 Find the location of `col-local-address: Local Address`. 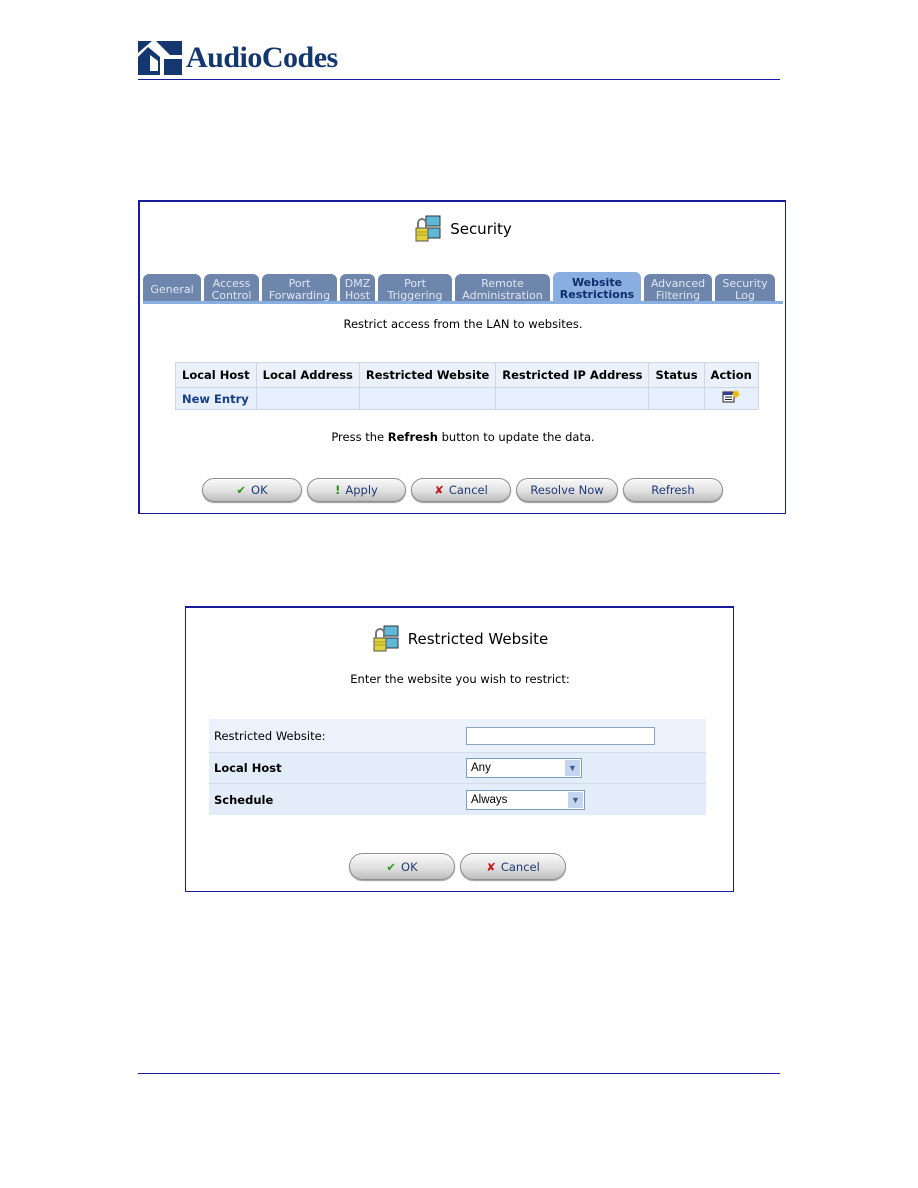

col-local-address: Local Address is located at coordinates (307, 375).